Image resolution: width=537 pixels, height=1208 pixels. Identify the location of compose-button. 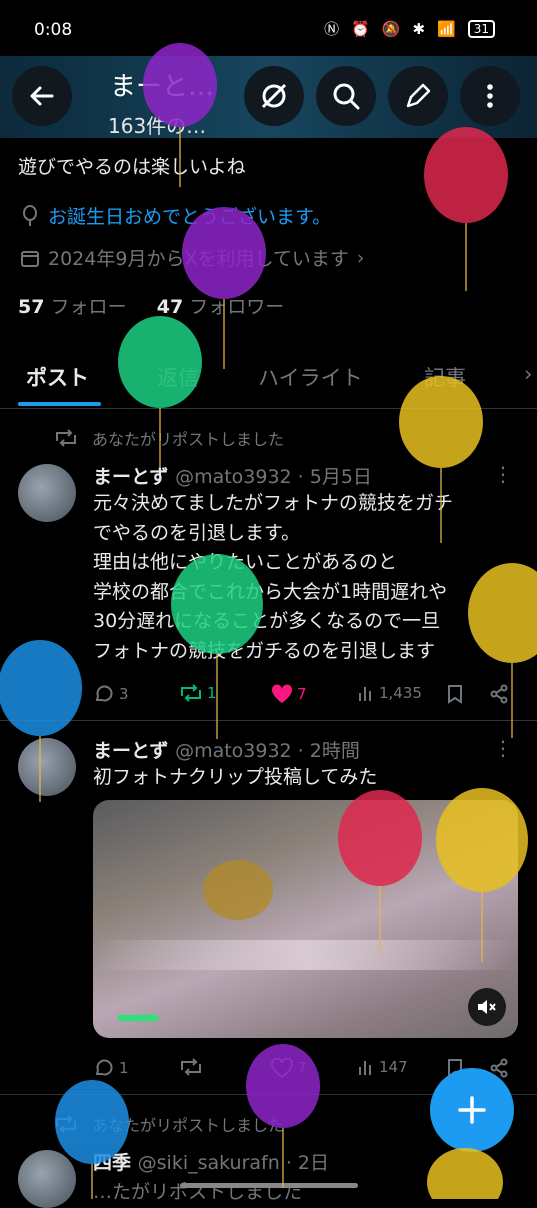
(472, 1110).